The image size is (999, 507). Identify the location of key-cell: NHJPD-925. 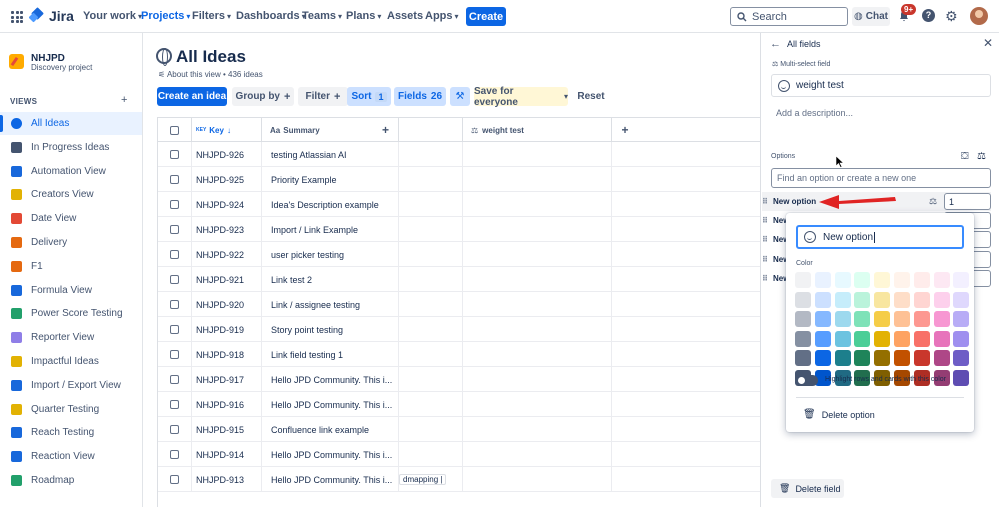
(227, 179).